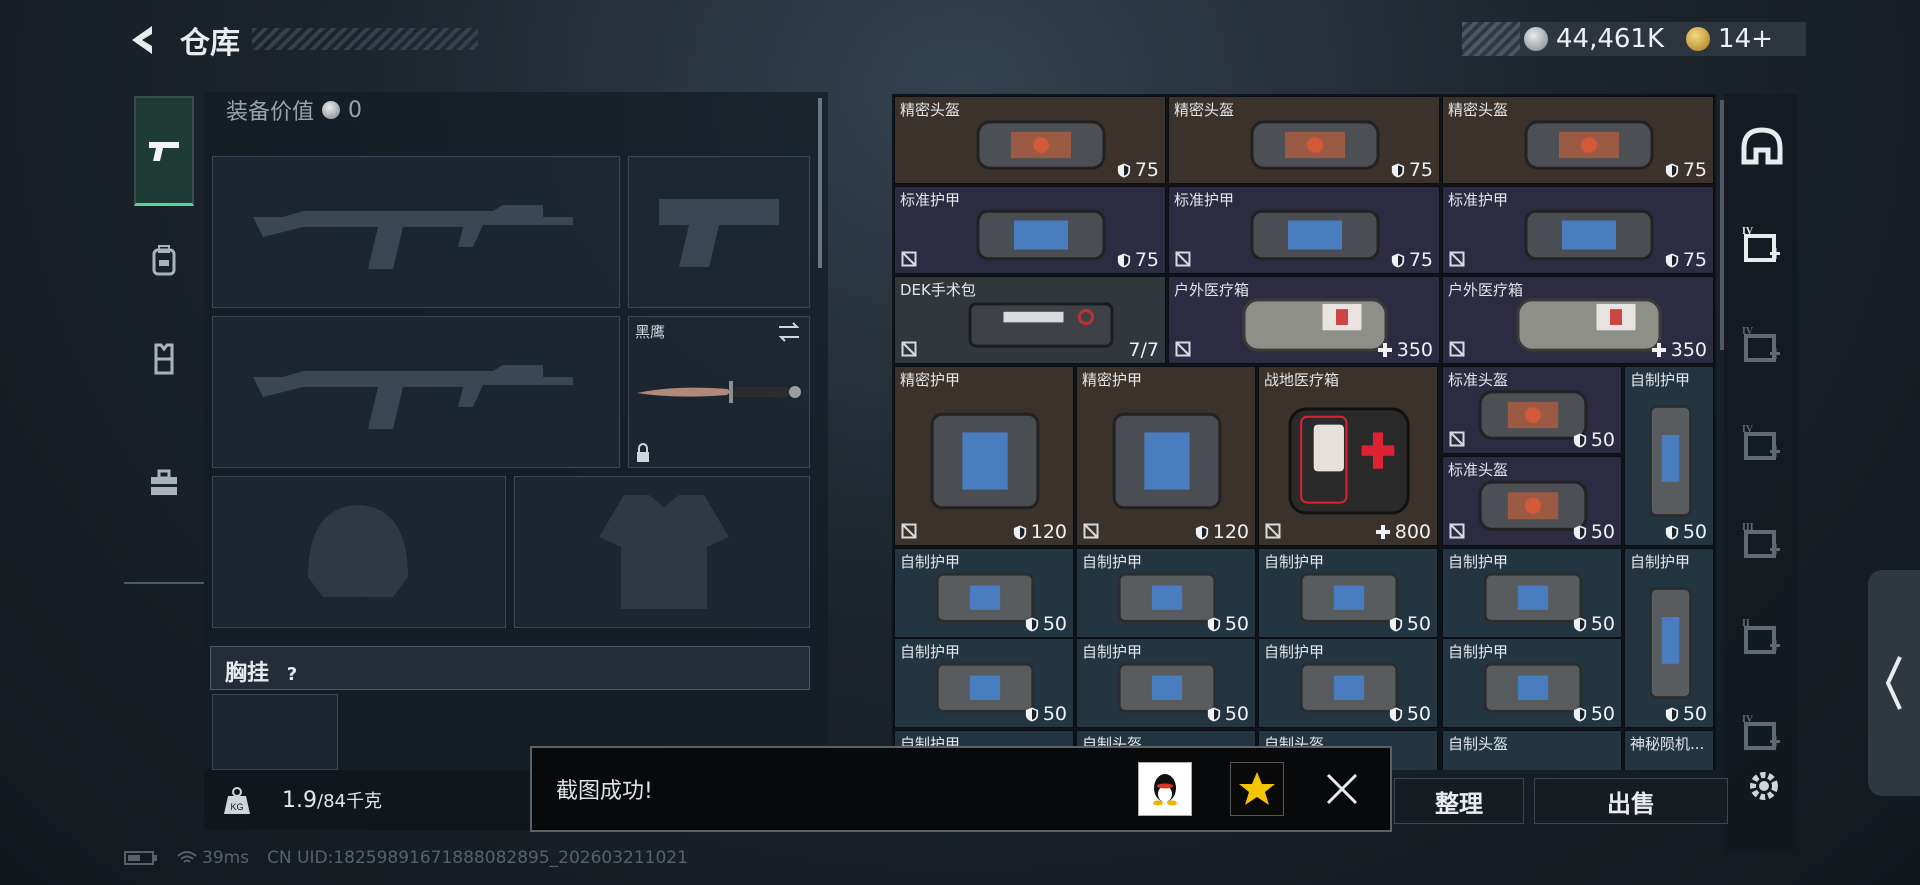  Describe the element at coordinates (1348, 456) in the screenshot. I see `inventory-item: 战地医疗箱 800` at that location.